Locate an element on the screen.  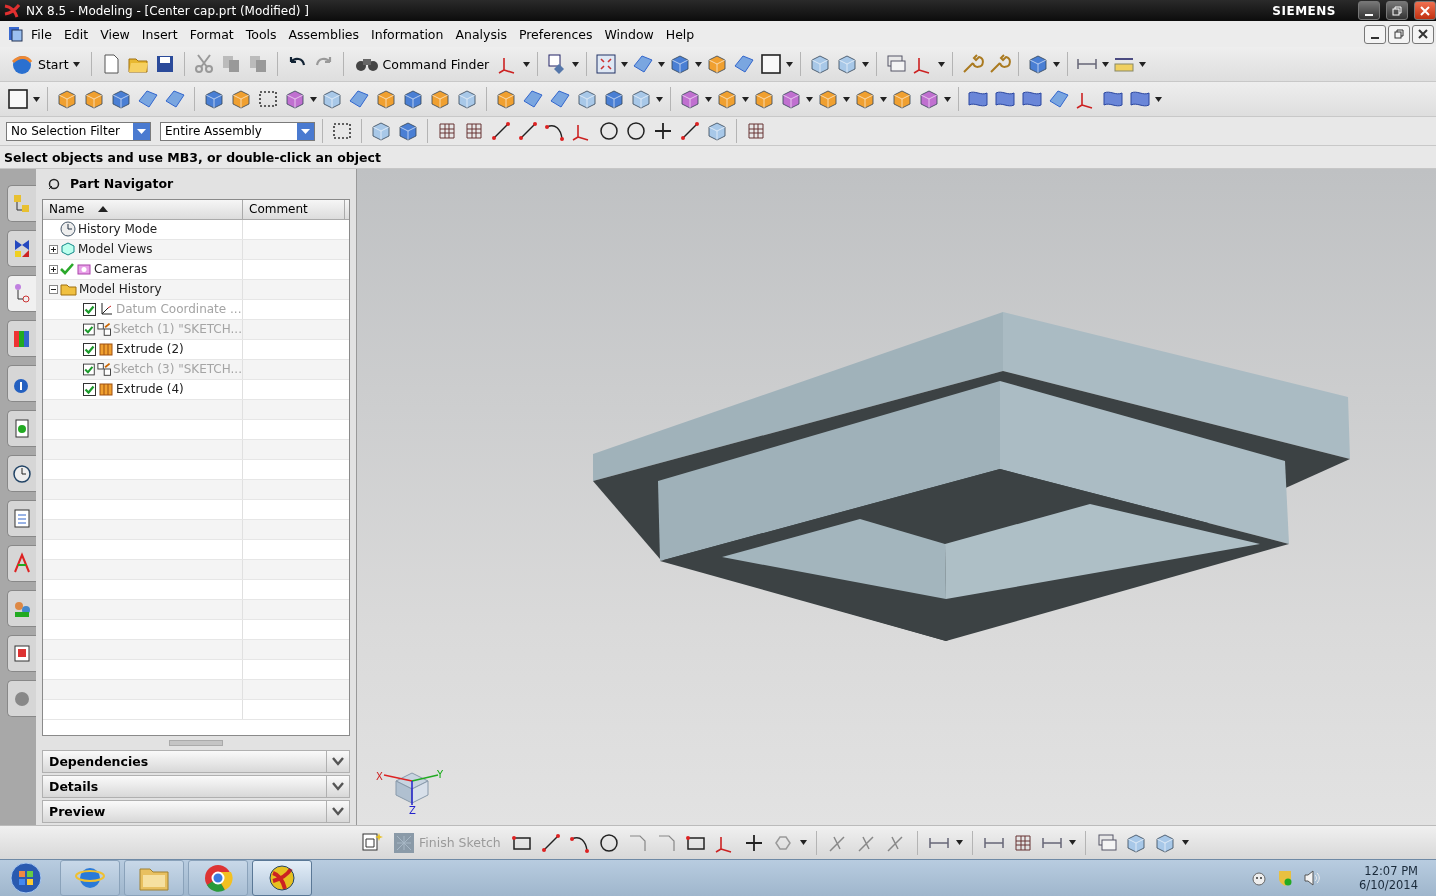
tab-icon is located at coordinates (22, 428).